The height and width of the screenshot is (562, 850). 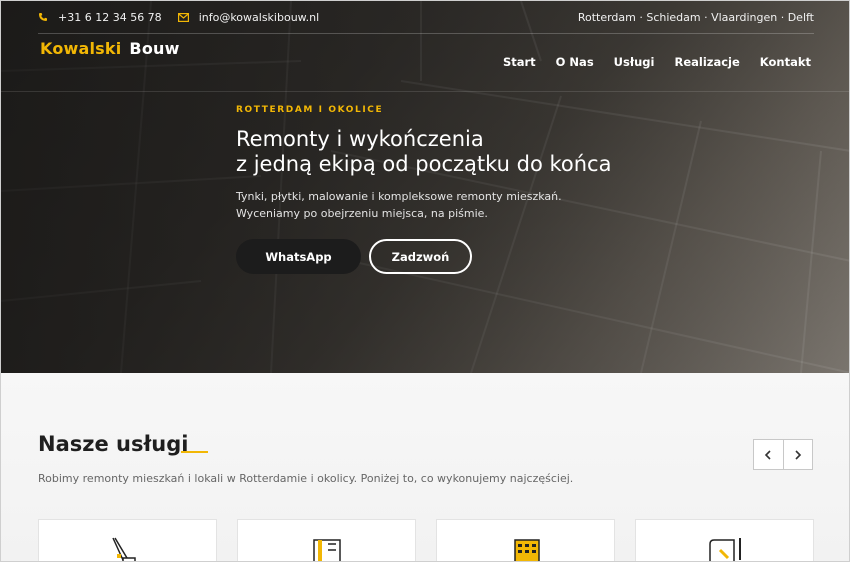 What do you see at coordinates (634, 62) in the screenshot?
I see `nav-item-uslugi: Usługi` at bounding box center [634, 62].